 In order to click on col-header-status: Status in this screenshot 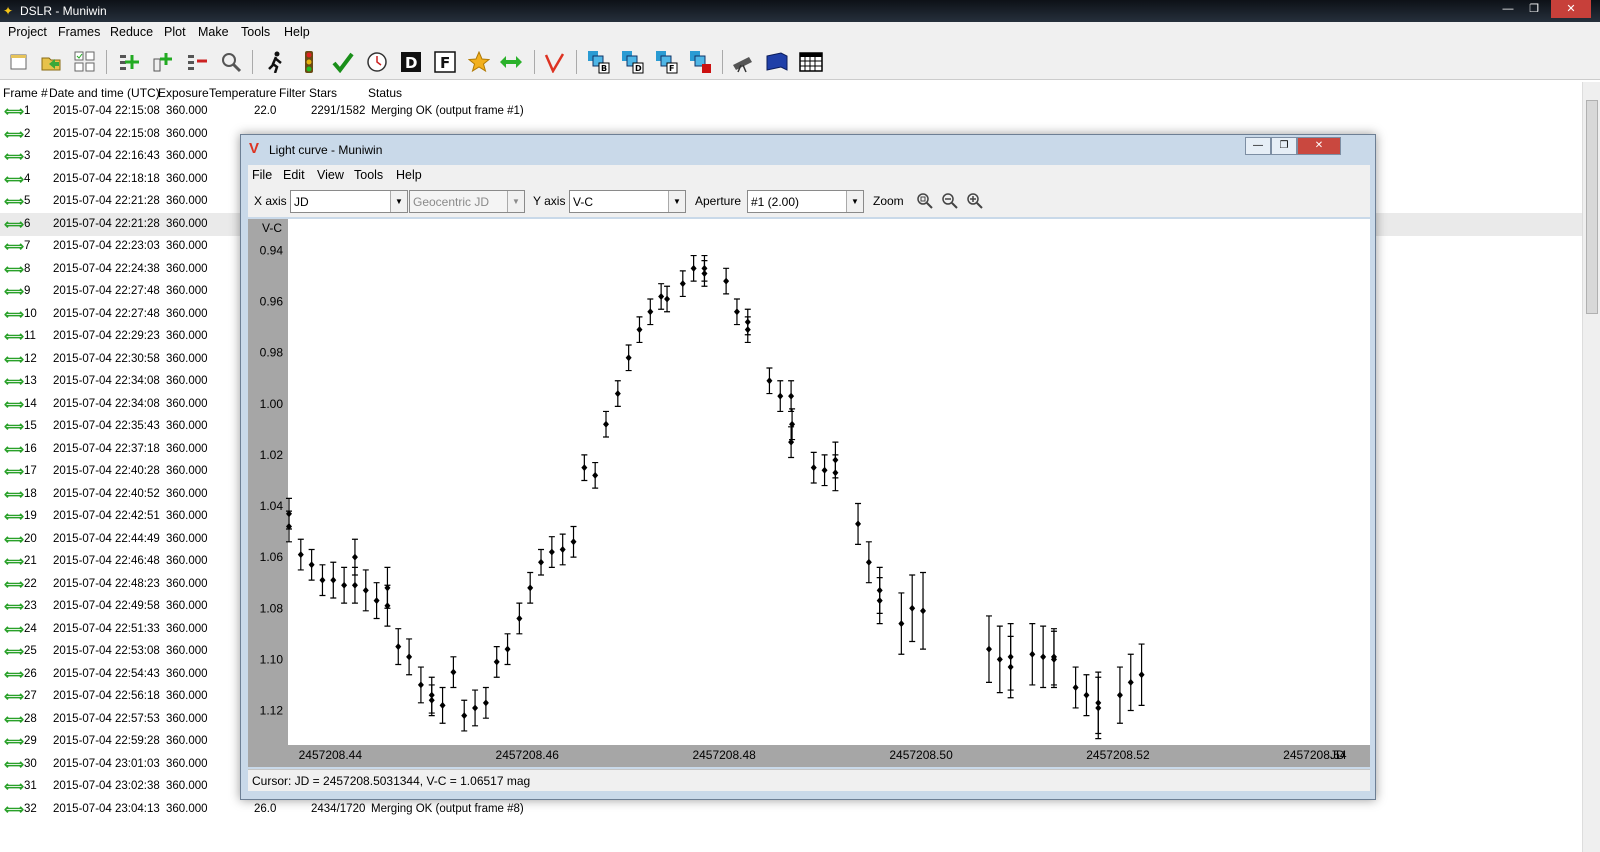, I will do `click(385, 93)`.